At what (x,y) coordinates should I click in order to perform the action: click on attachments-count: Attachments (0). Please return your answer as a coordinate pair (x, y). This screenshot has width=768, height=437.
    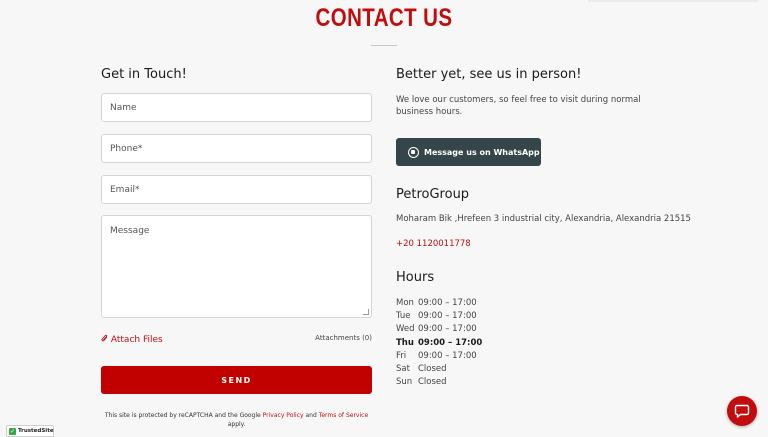
    Looking at the image, I should click on (343, 338).